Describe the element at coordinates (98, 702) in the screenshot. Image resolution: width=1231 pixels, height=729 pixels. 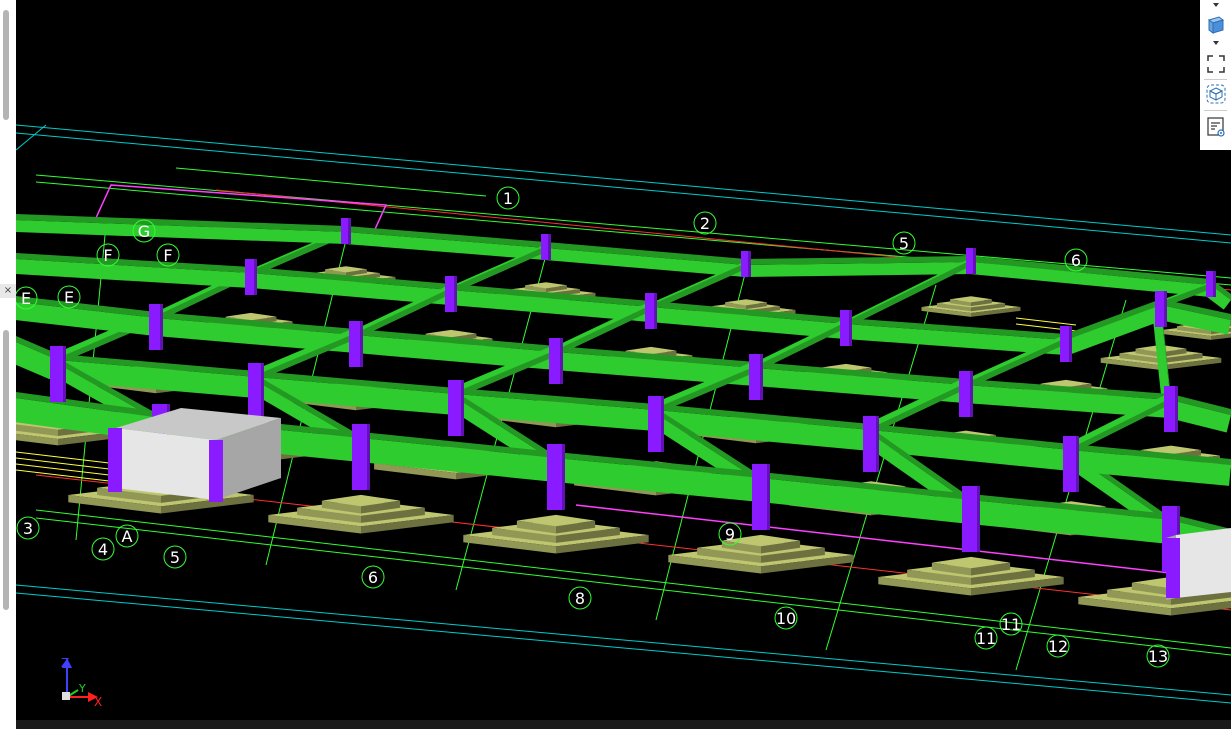
I see `axis-x-label: X` at that location.